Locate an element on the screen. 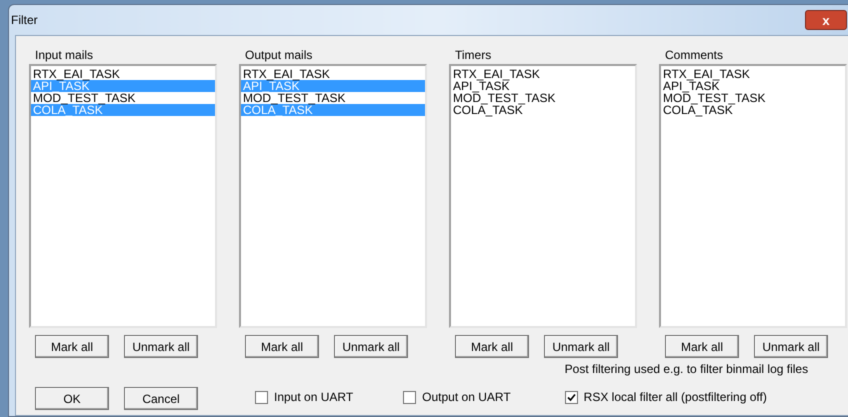  checkmark-icon is located at coordinates (571, 397).